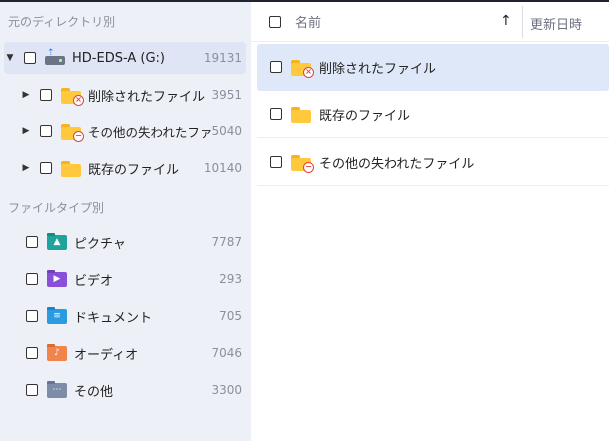 The image size is (609, 441). I want to click on column-header-modified: 更新日時, so click(556, 23).